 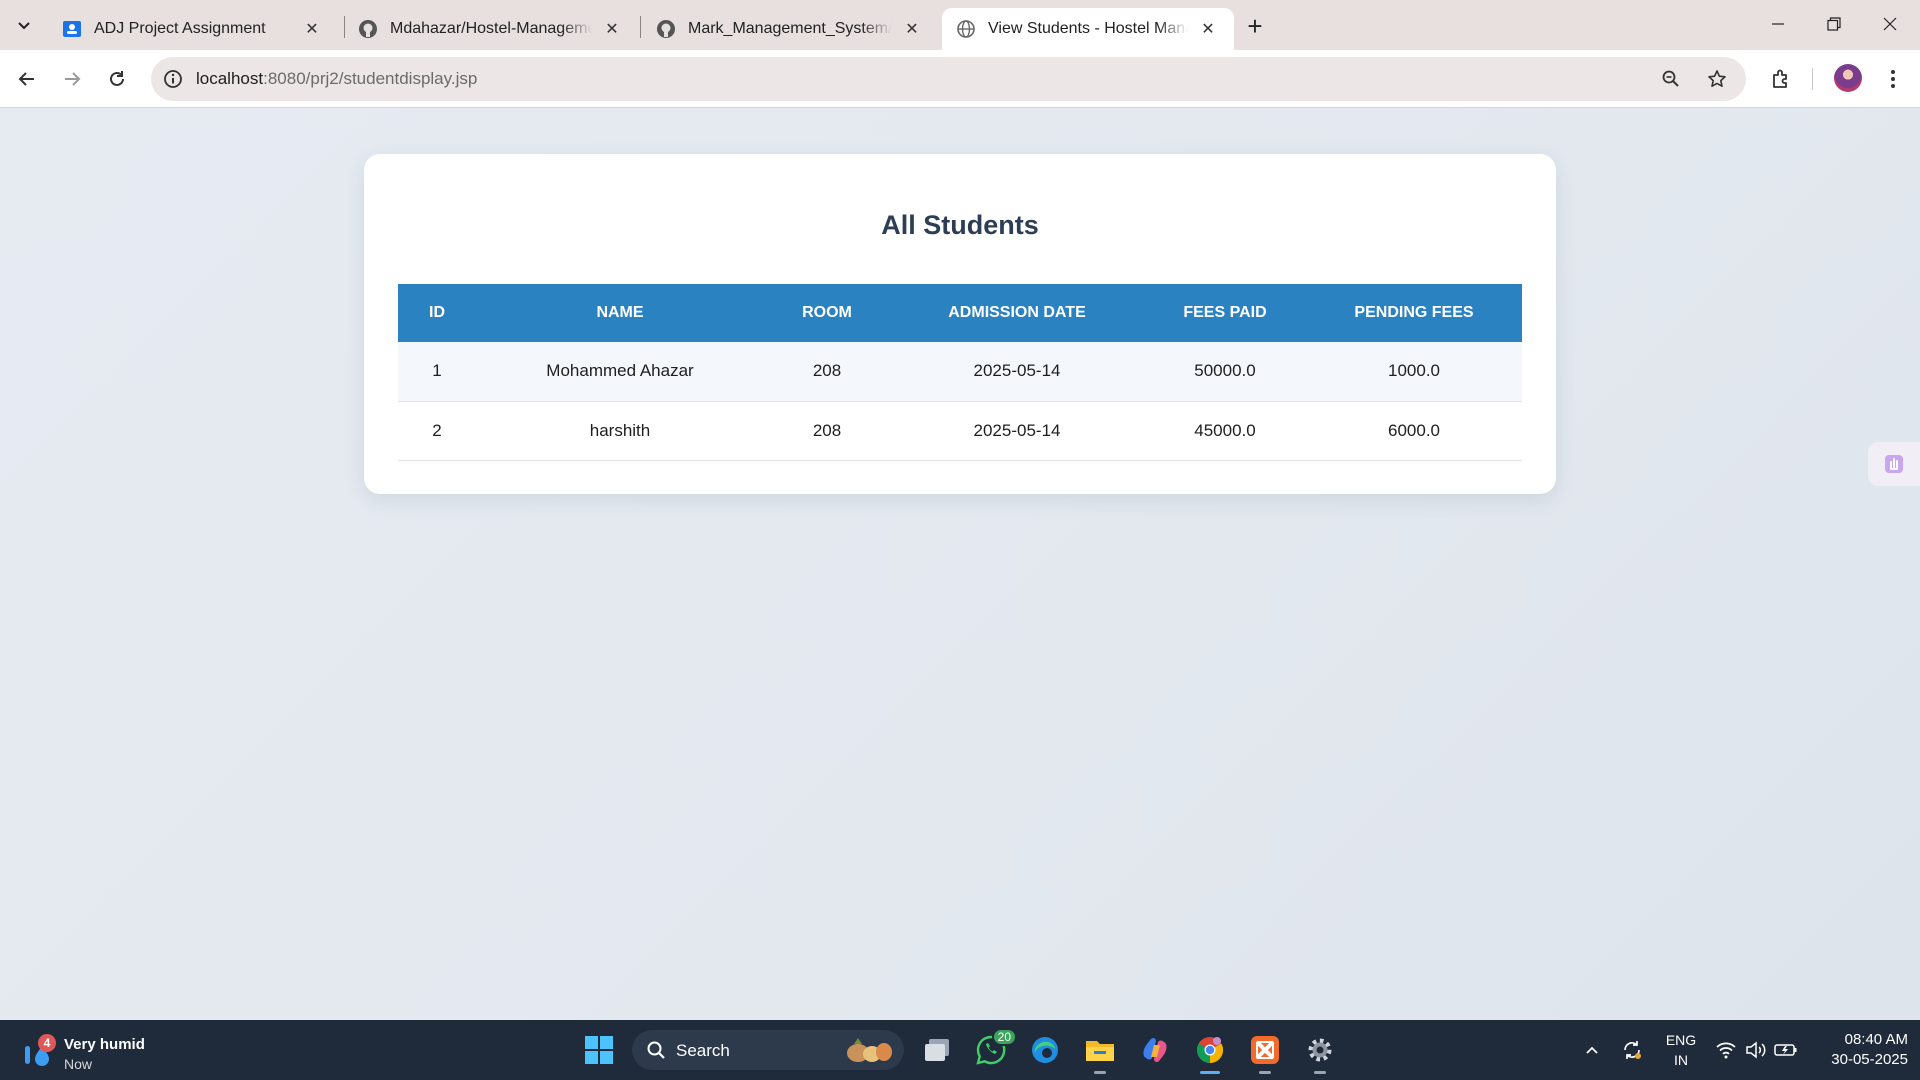 I want to click on cell-id: 2, so click(x=437, y=431).